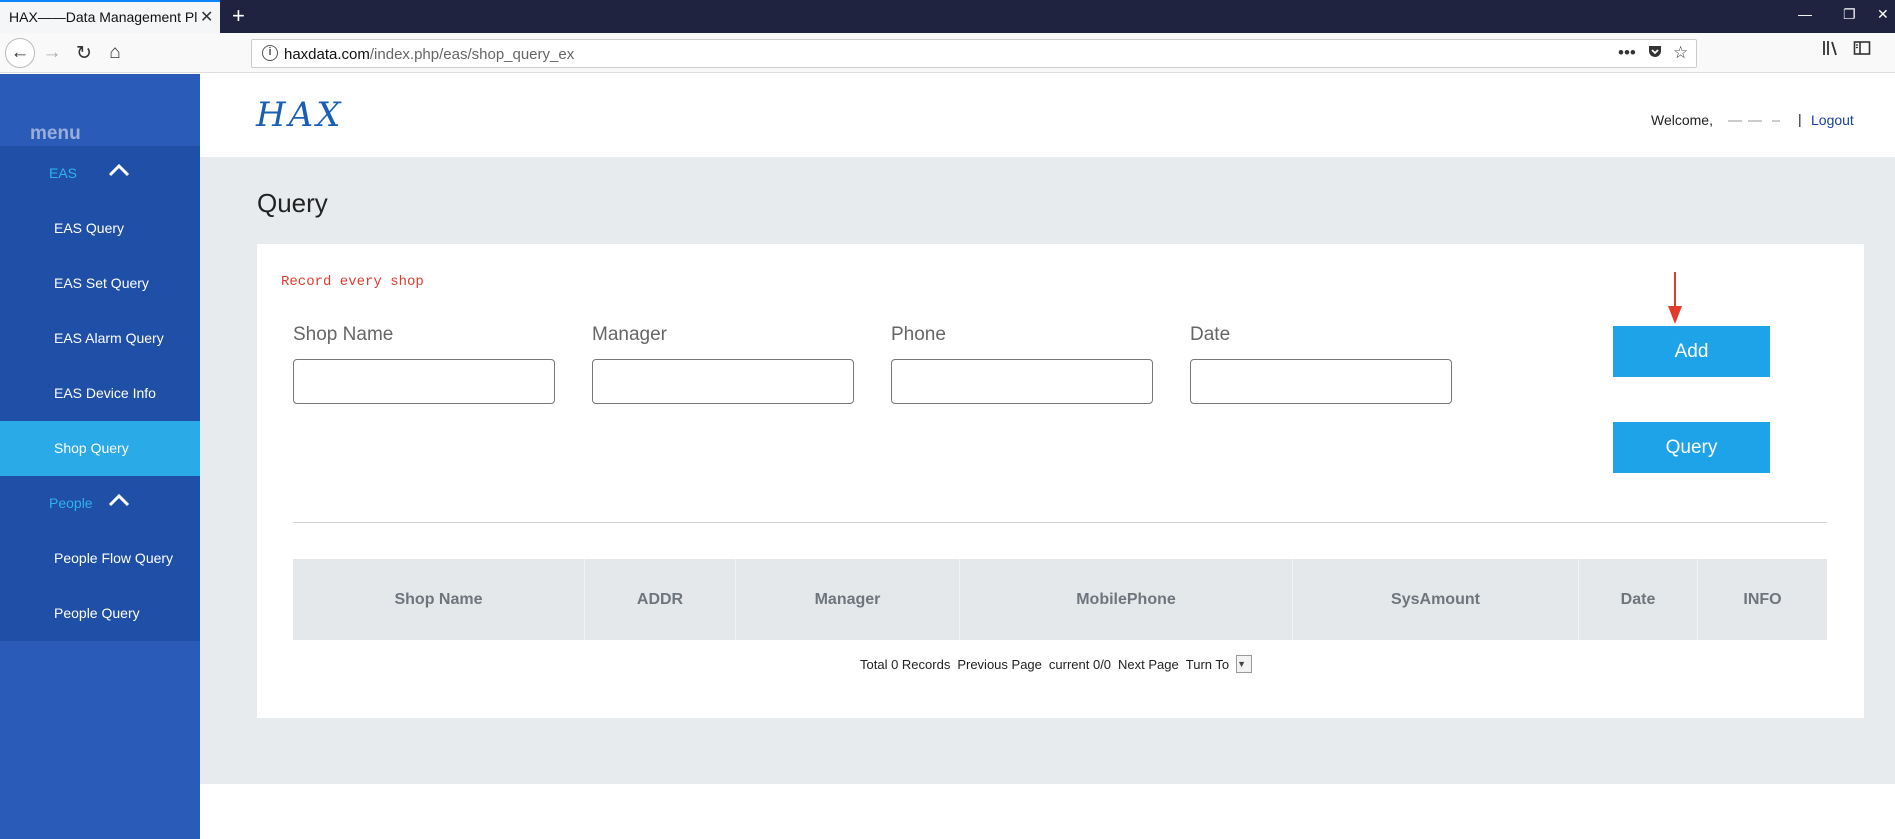 The height and width of the screenshot is (839, 1895). Describe the element at coordinates (103, 17) in the screenshot. I see `tab-title: HAX——Data Management Platform` at that location.